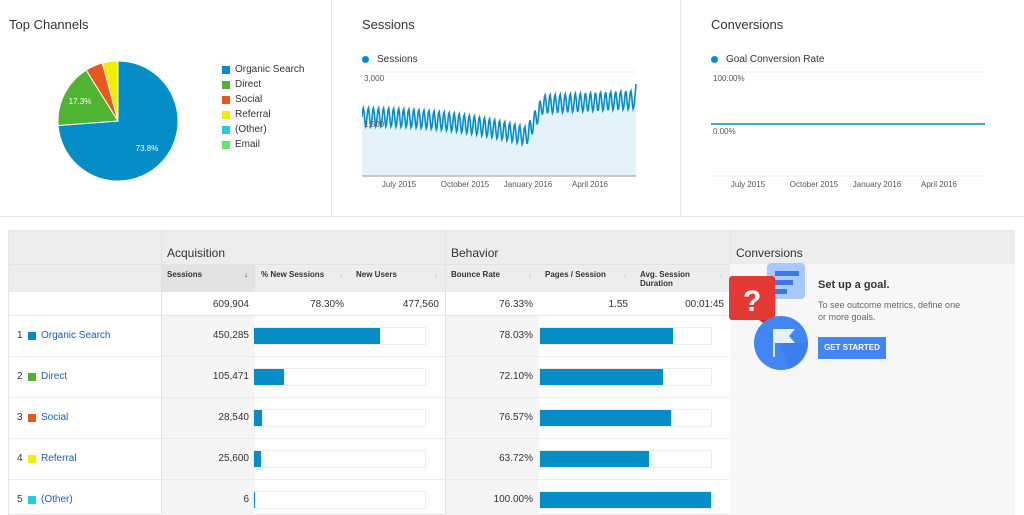  What do you see at coordinates (85, 304) in the screenshot?
I see `totals-label-cell` at bounding box center [85, 304].